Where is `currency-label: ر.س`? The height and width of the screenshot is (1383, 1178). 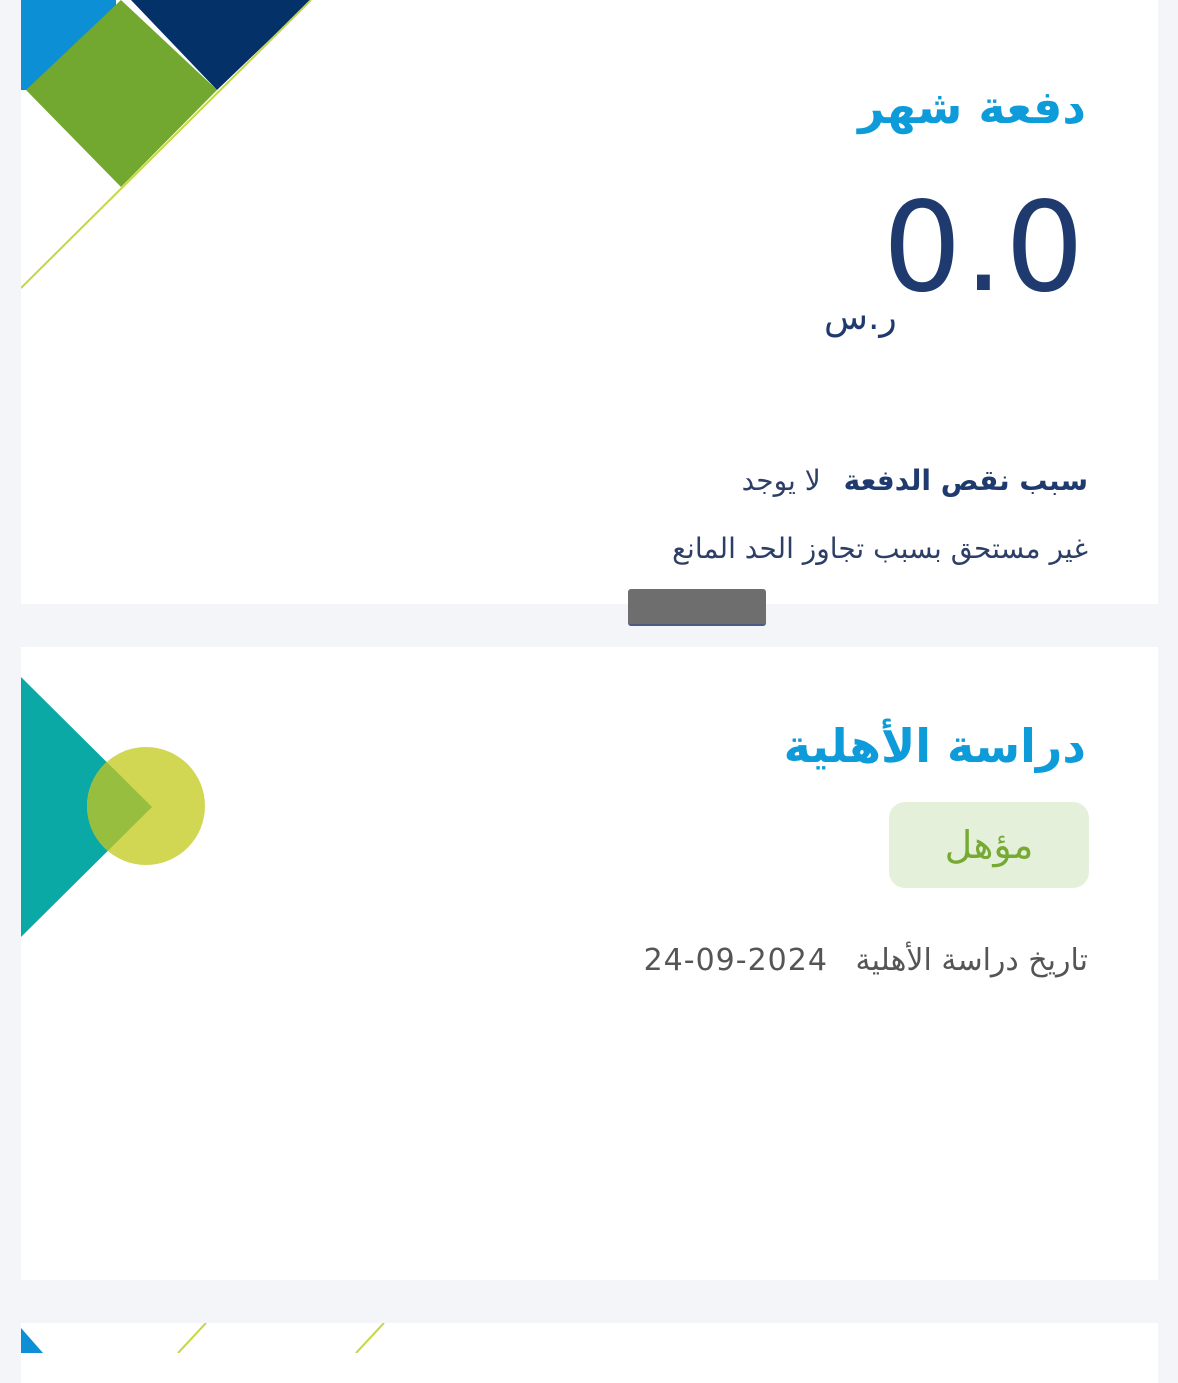
currency-label: ر.س is located at coordinates (860, 317).